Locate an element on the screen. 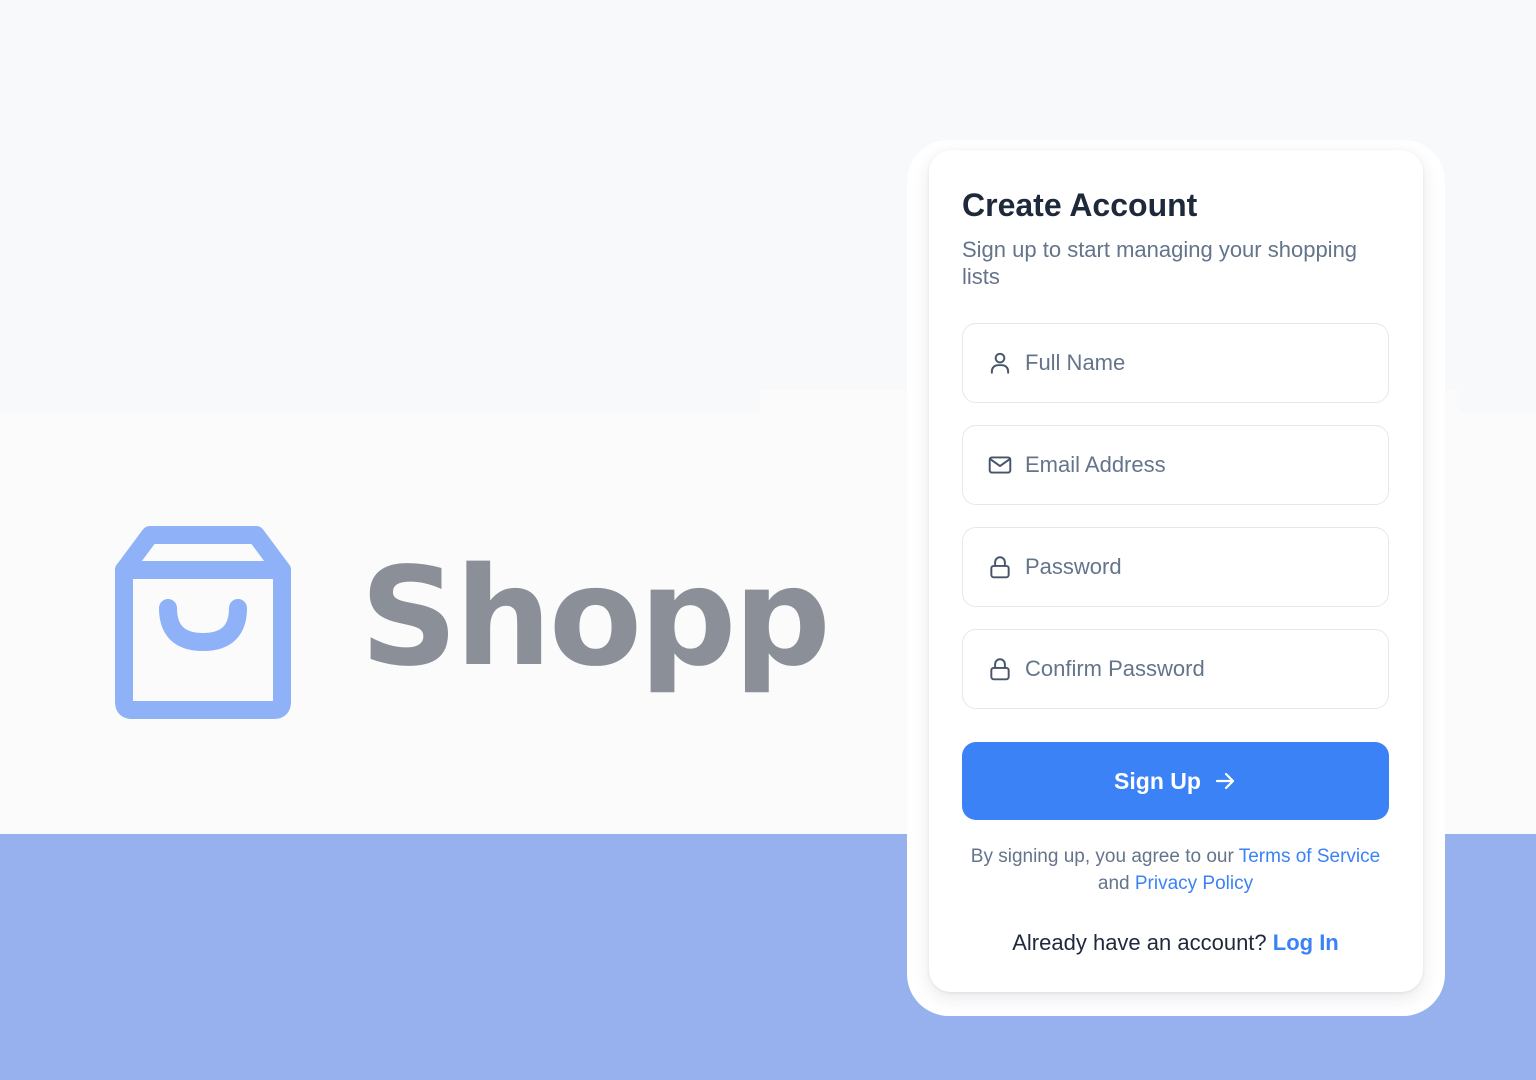 The height and width of the screenshot is (1080, 1536). email-field is located at coordinates (1175, 465).